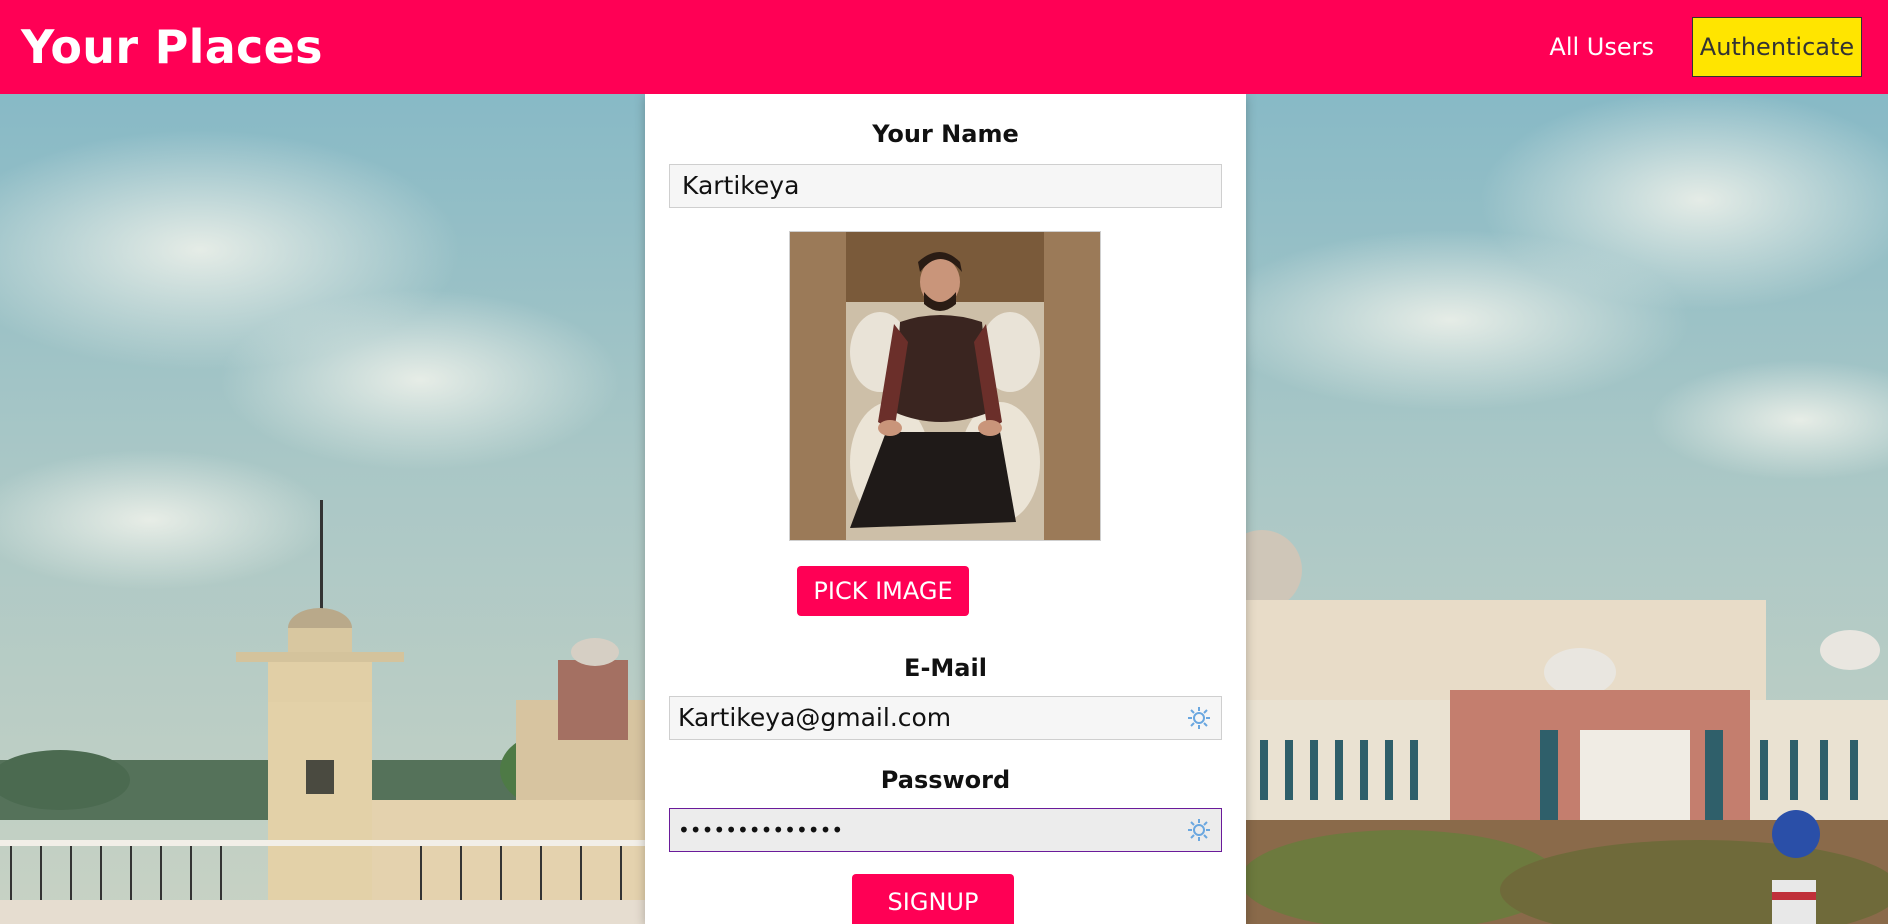 This screenshot has height=924, width=1888. Describe the element at coordinates (741, 185) in the screenshot. I see `name-input-value: Kartikeya` at that location.